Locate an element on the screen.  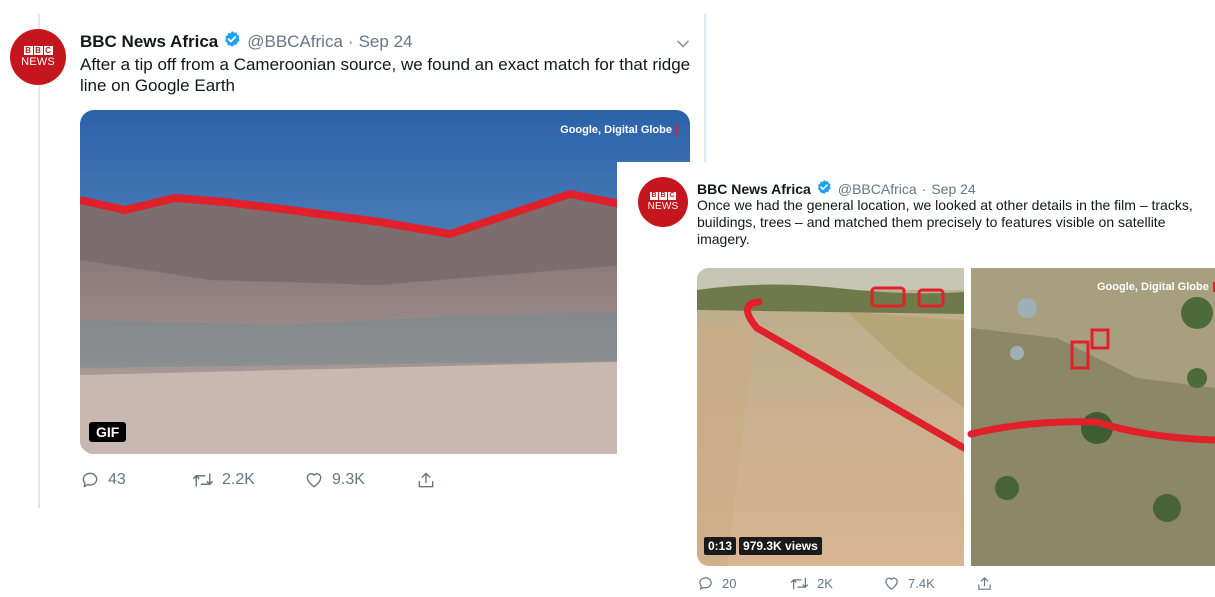
reply-count: 43 is located at coordinates (117, 479).